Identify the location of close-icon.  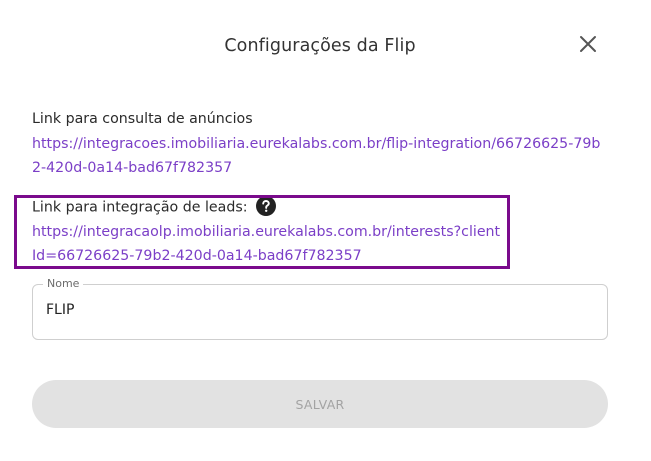
(588, 44).